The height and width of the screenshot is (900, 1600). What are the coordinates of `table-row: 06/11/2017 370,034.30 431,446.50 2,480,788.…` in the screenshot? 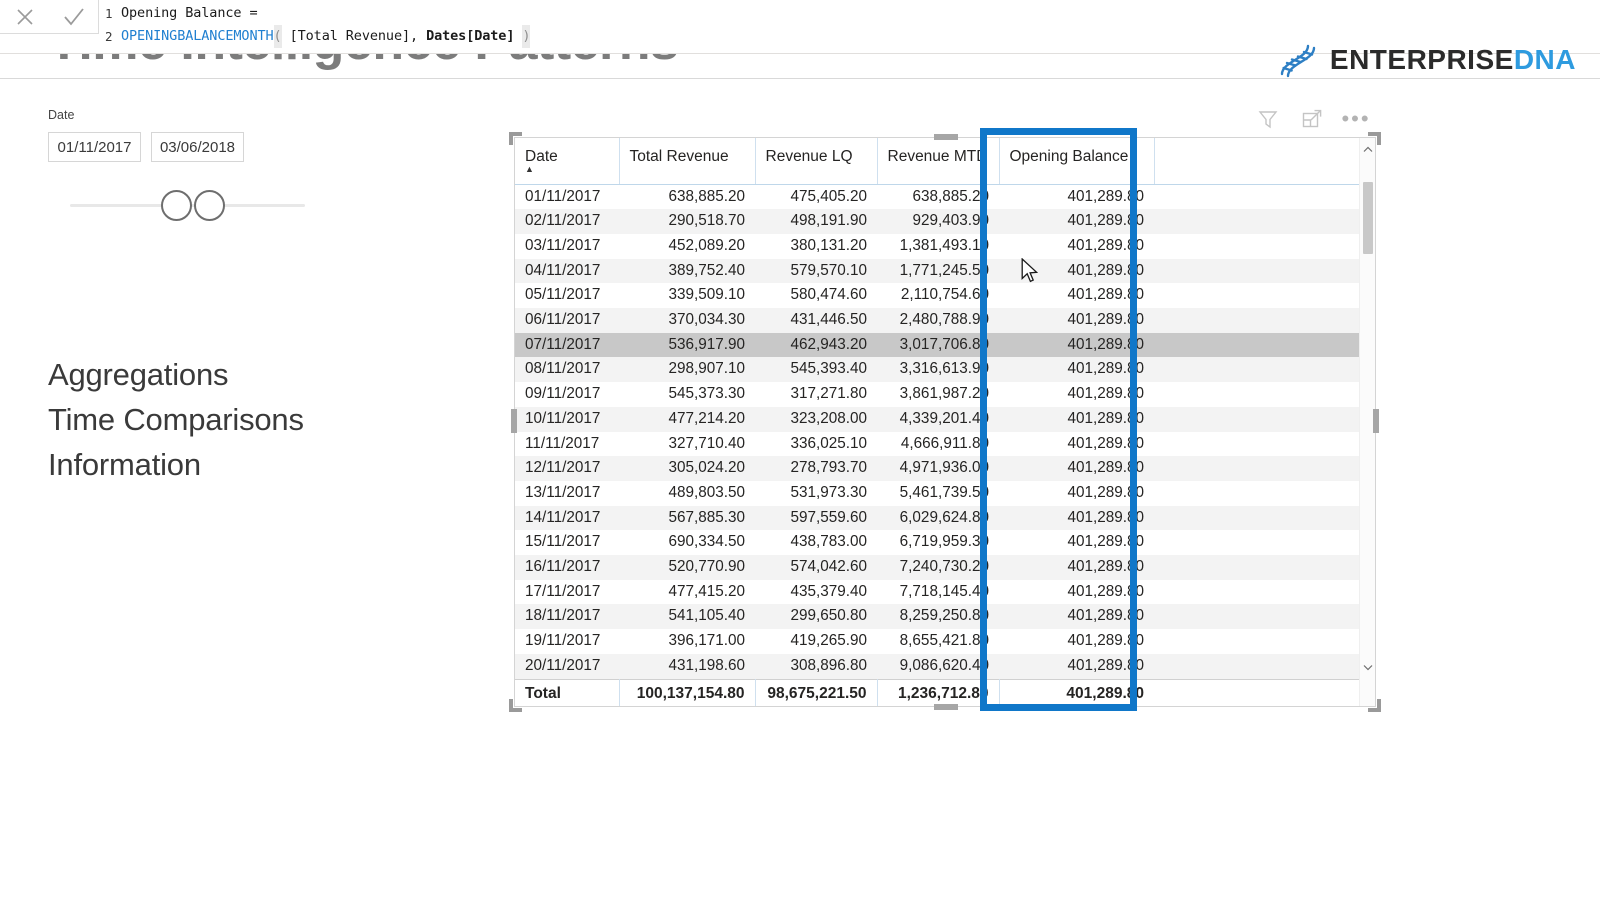 It's located at (937, 320).